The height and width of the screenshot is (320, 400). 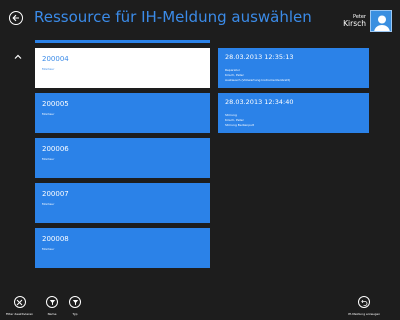 I want to click on resource-number: 200006, so click(x=55, y=149).